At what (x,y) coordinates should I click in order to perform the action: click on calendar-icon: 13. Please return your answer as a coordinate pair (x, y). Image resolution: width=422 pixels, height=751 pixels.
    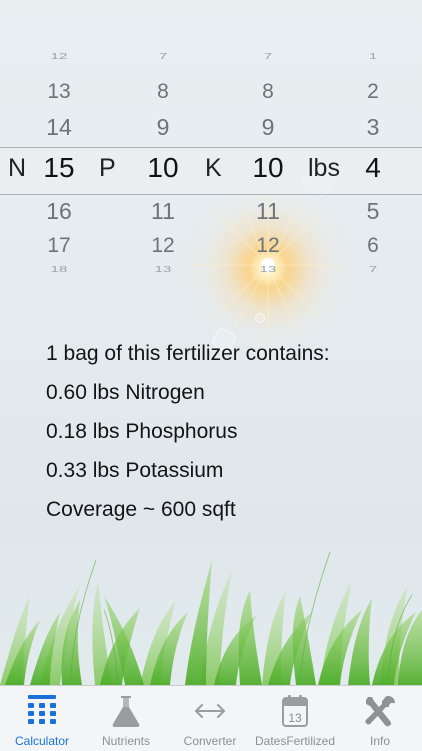
    Looking at the image, I should click on (295, 711).